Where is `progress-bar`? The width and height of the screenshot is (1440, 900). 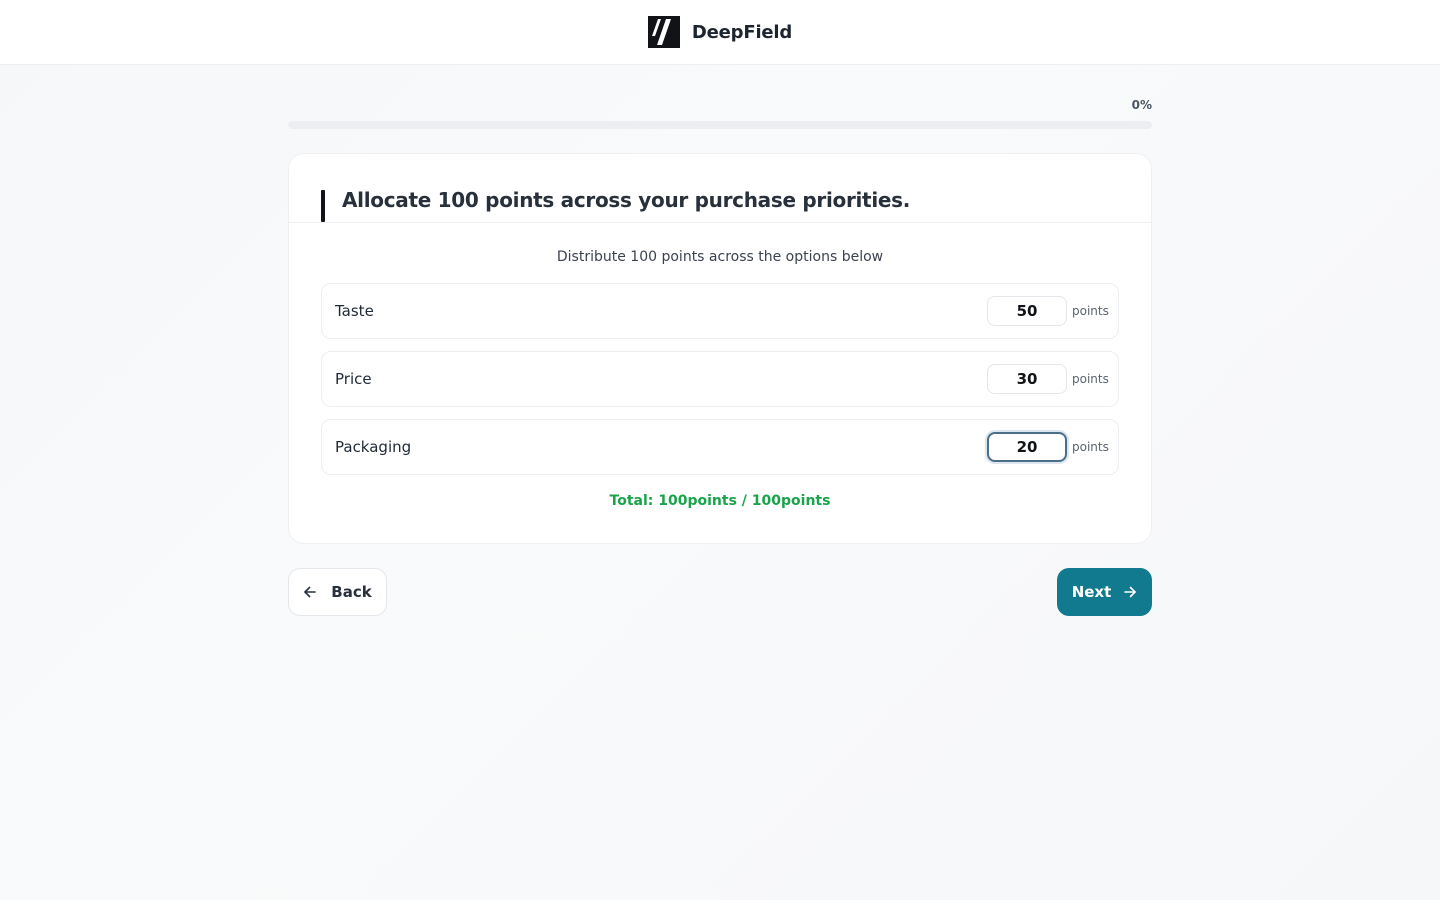 progress-bar is located at coordinates (720, 125).